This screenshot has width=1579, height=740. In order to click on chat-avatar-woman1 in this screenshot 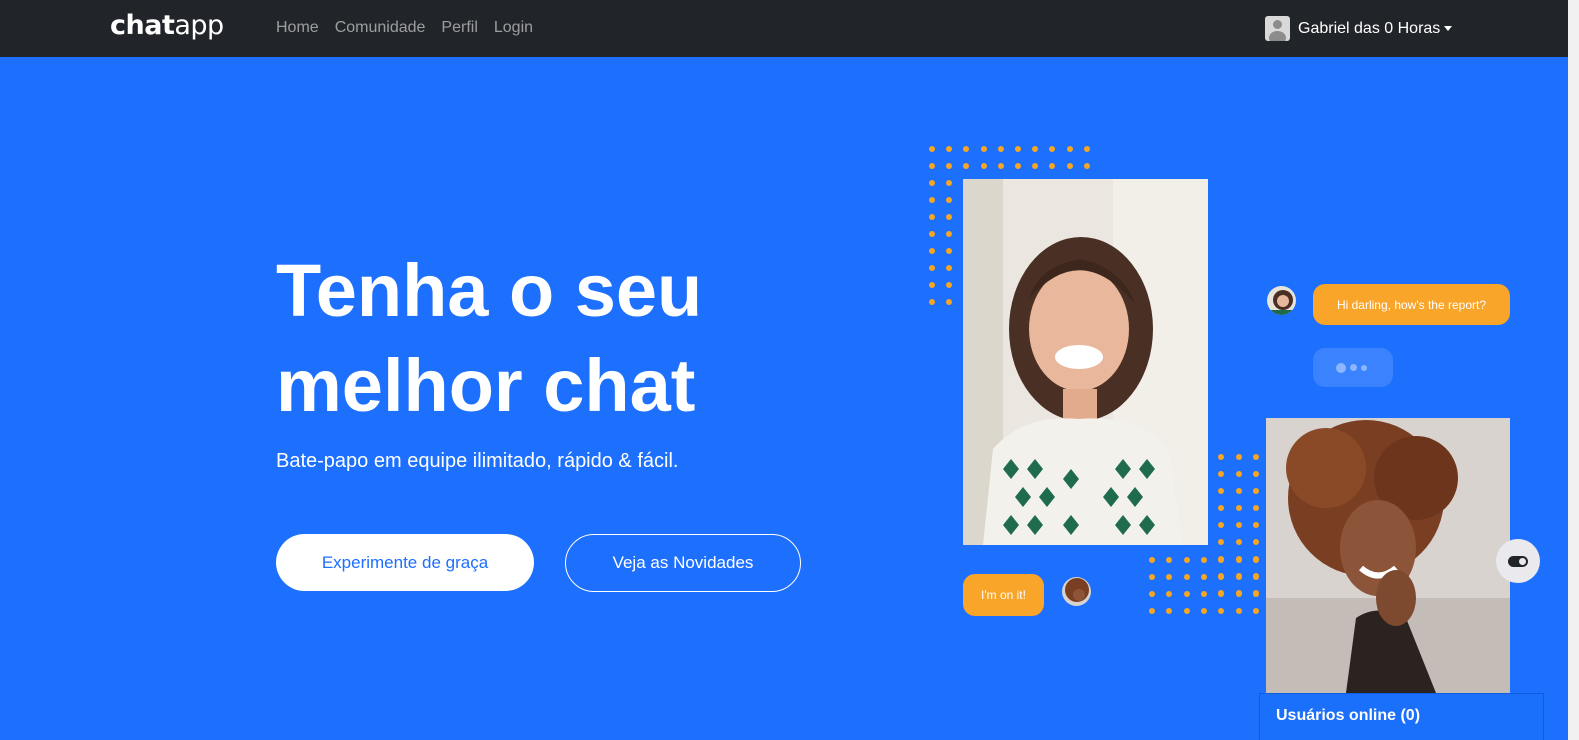, I will do `click(1281, 300)`.